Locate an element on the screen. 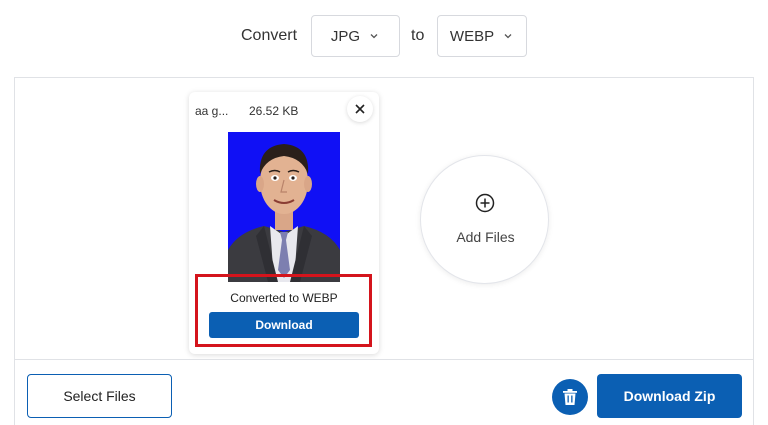 The image size is (768, 425). file-thumbnail is located at coordinates (284, 207).